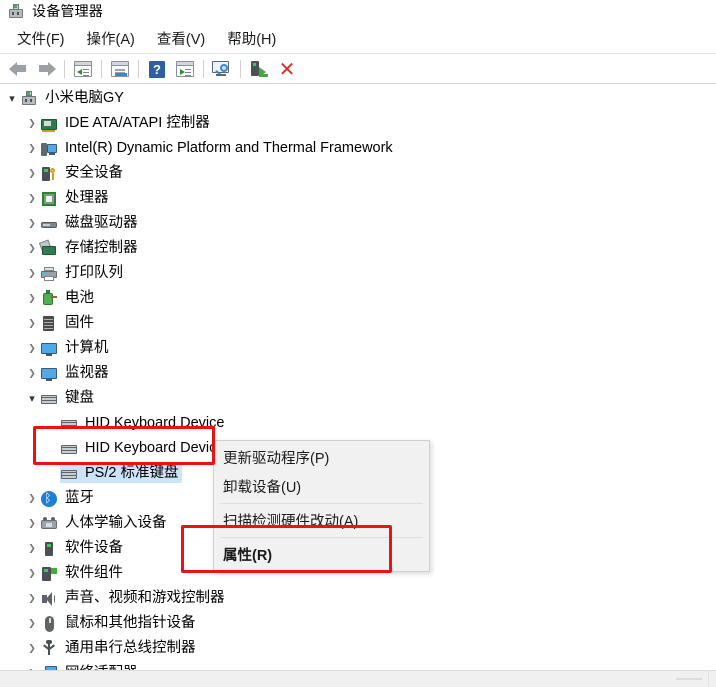  I want to click on scan-hardware-changes-button, so click(185, 69).